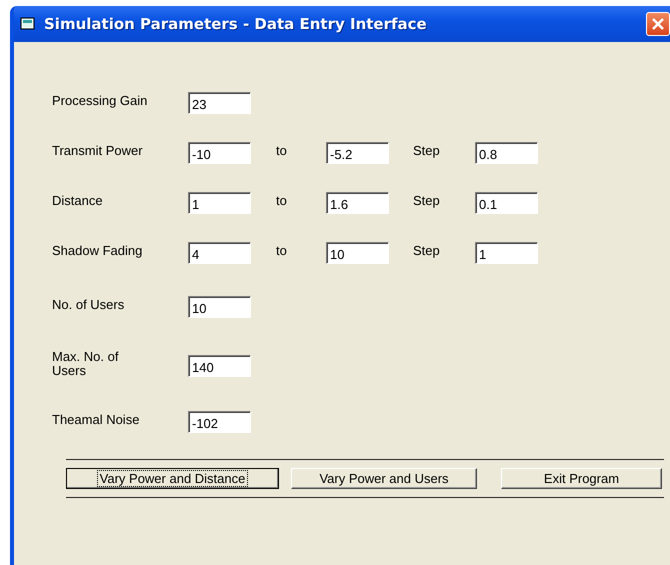 The image size is (670, 565). I want to click on field-label: No. of Users, so click(89, 305).